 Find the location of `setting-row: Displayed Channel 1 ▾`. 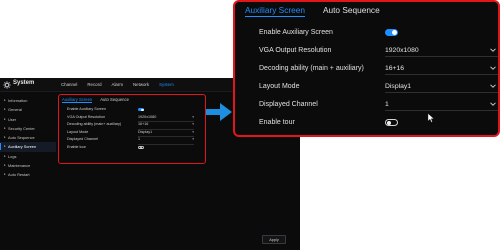

setting-row: Displayed Channel 1 ▾ is located at coordinates (133, 140).